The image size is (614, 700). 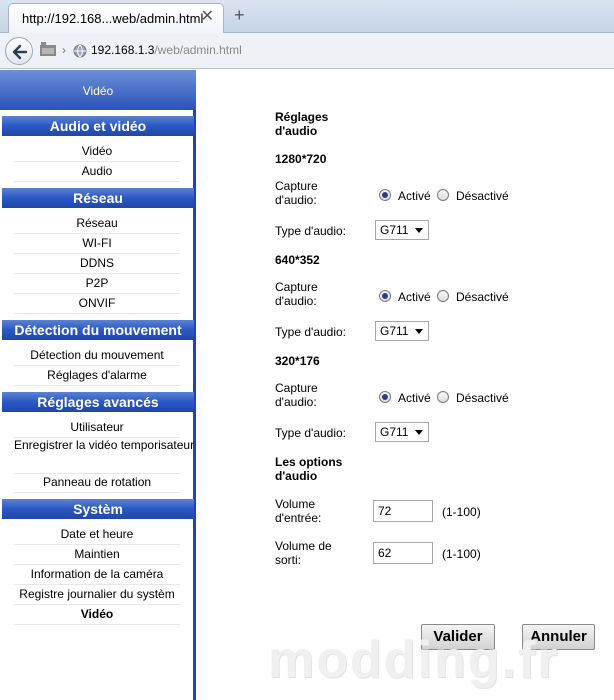 What do you see at coordinates (296, 395) in the screenshot?
I see `capture-label-3: Capture d'audio:` at bounding box center [296, 395].